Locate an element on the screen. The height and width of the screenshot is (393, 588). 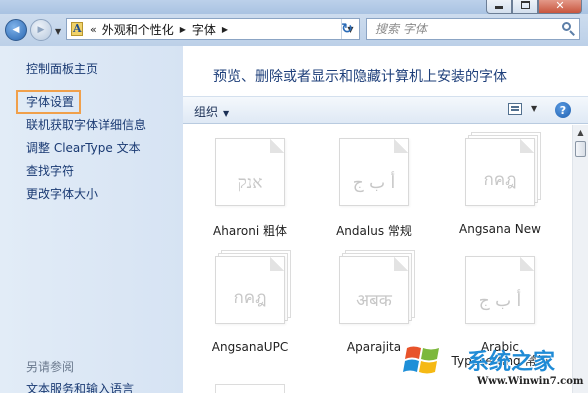
font-name: Andalus 常规 is located at coordinates (374, 231).